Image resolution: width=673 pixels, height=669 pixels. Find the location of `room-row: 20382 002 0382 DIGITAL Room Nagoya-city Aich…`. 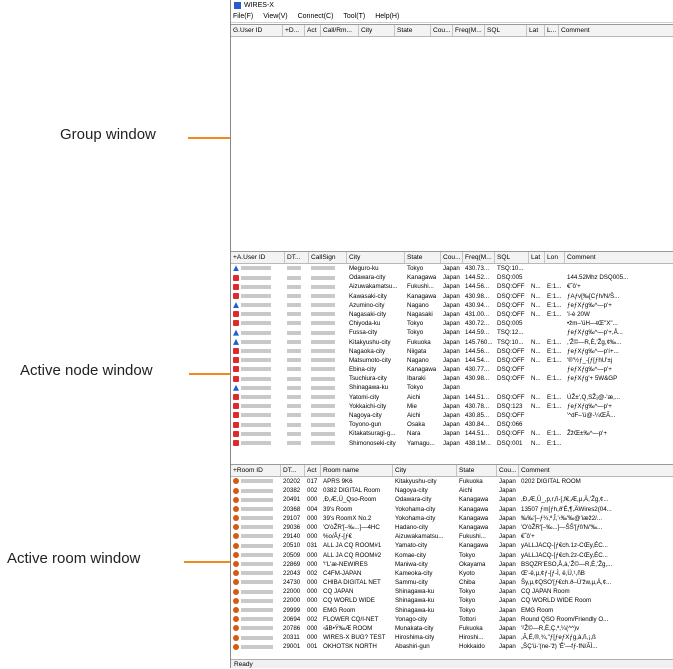

room-row: 20382 002 0382 DIGITAL Room Nagoya-city Aich… is located at coordinates (452, 490).